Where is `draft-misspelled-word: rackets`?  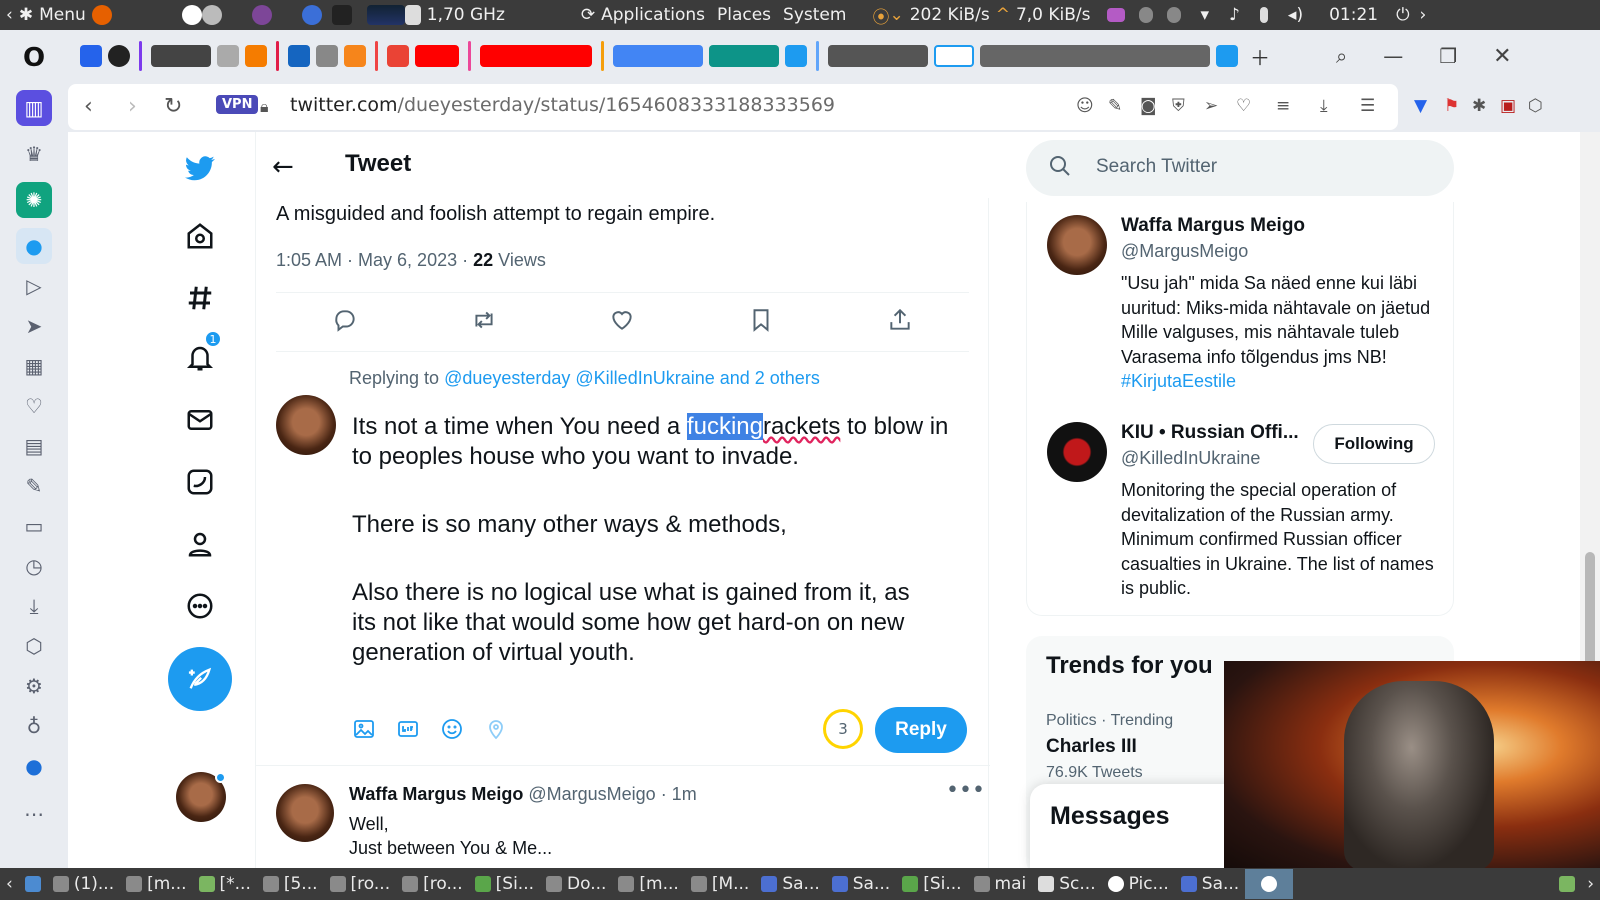
draft-misspelled-word: rackets is located at coordinates (801, 426).